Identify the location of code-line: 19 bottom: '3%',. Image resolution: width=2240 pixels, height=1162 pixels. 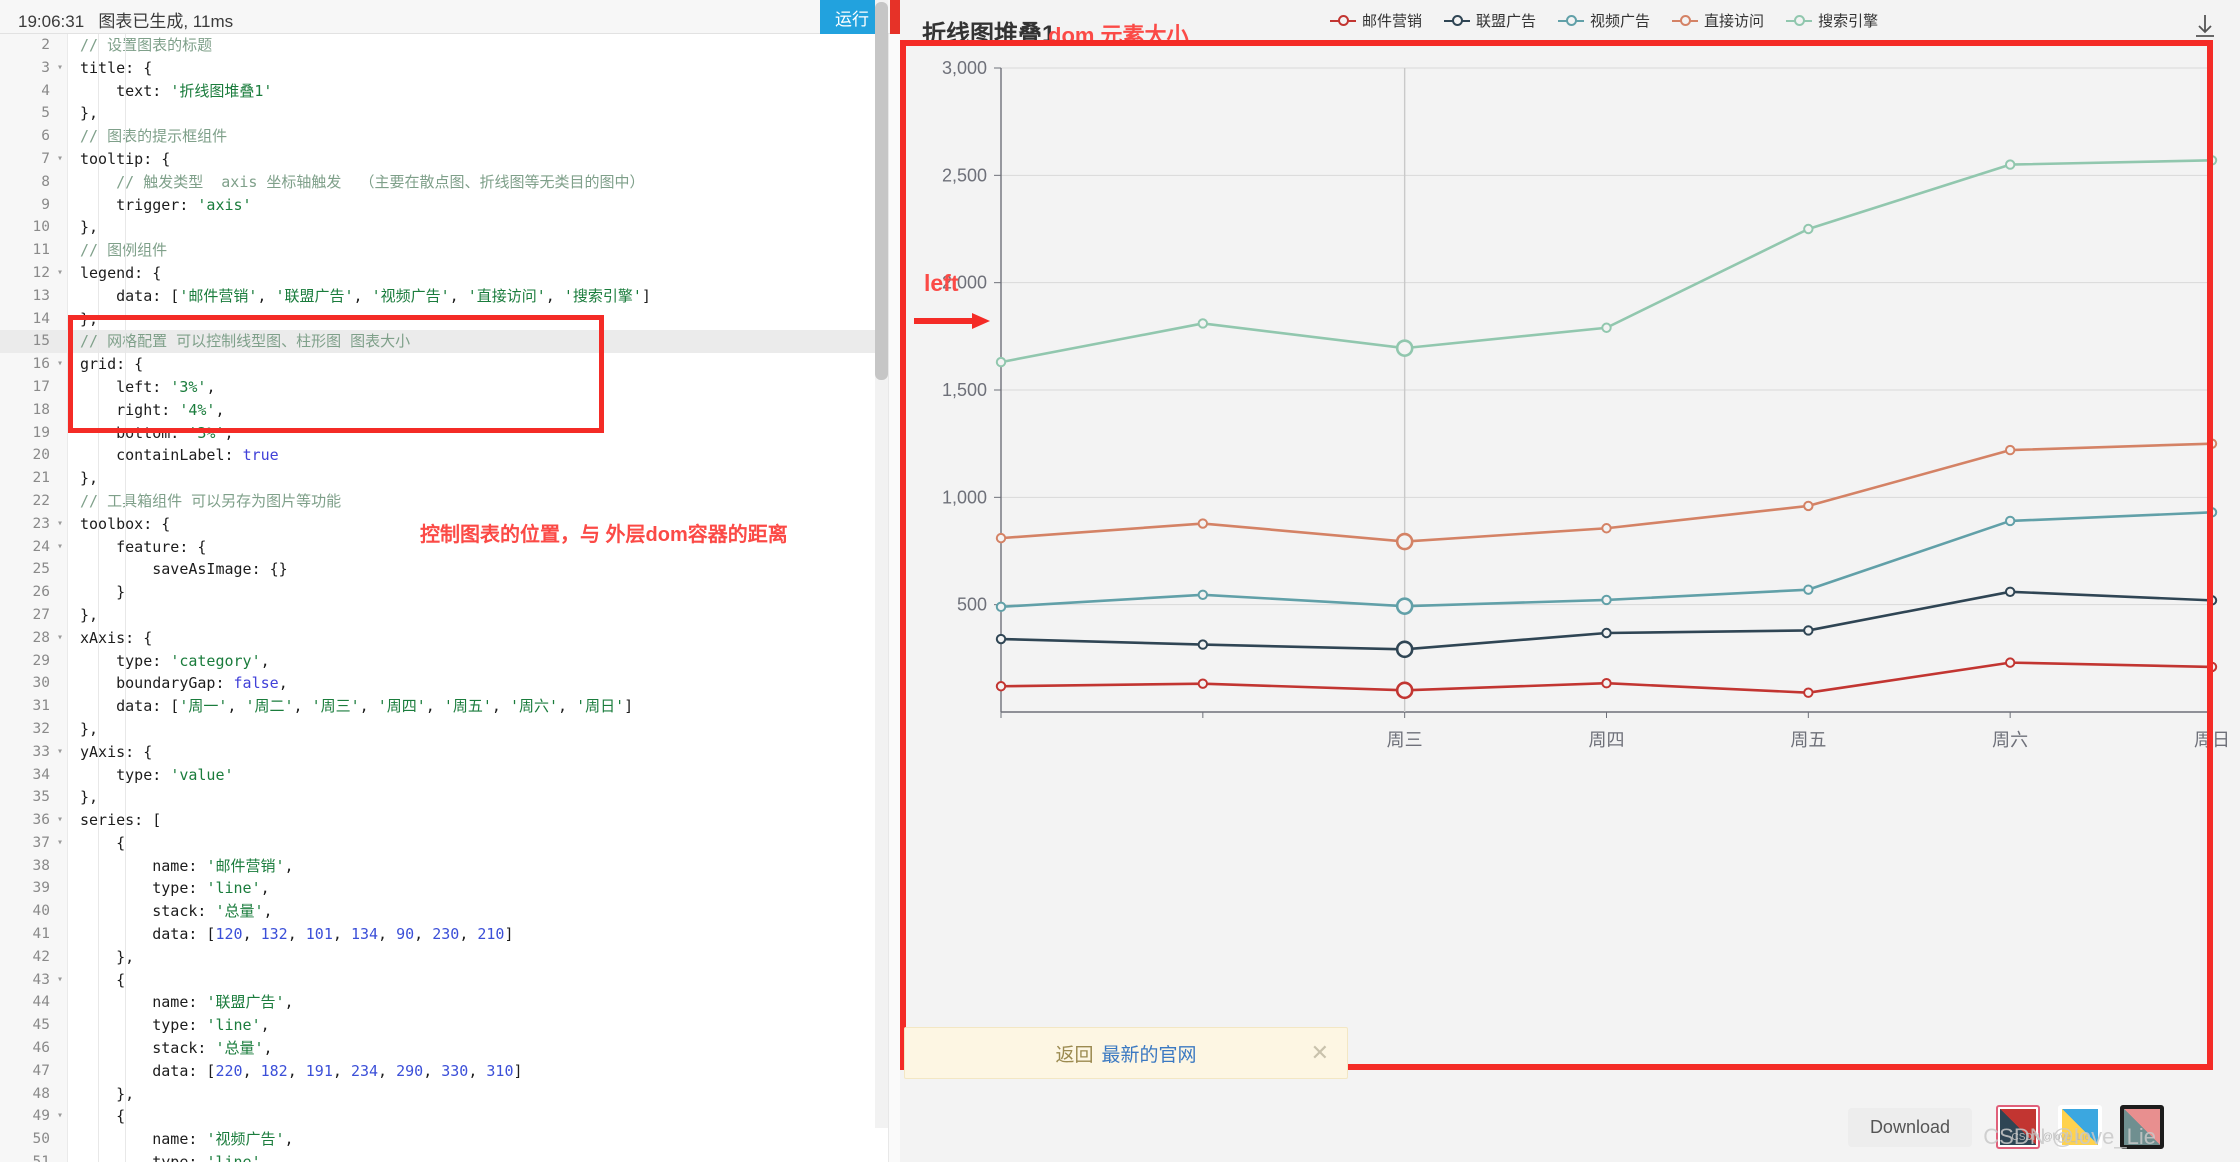
(450, 433).